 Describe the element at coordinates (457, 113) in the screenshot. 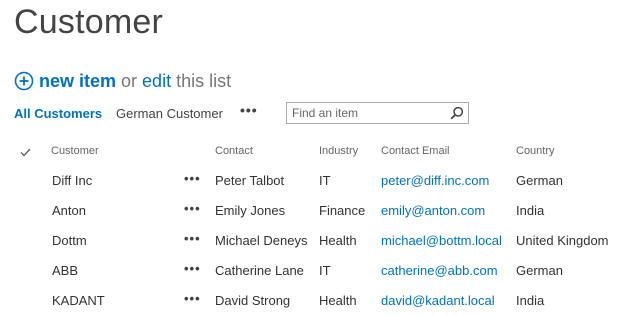

I see `search-icon` at that location.